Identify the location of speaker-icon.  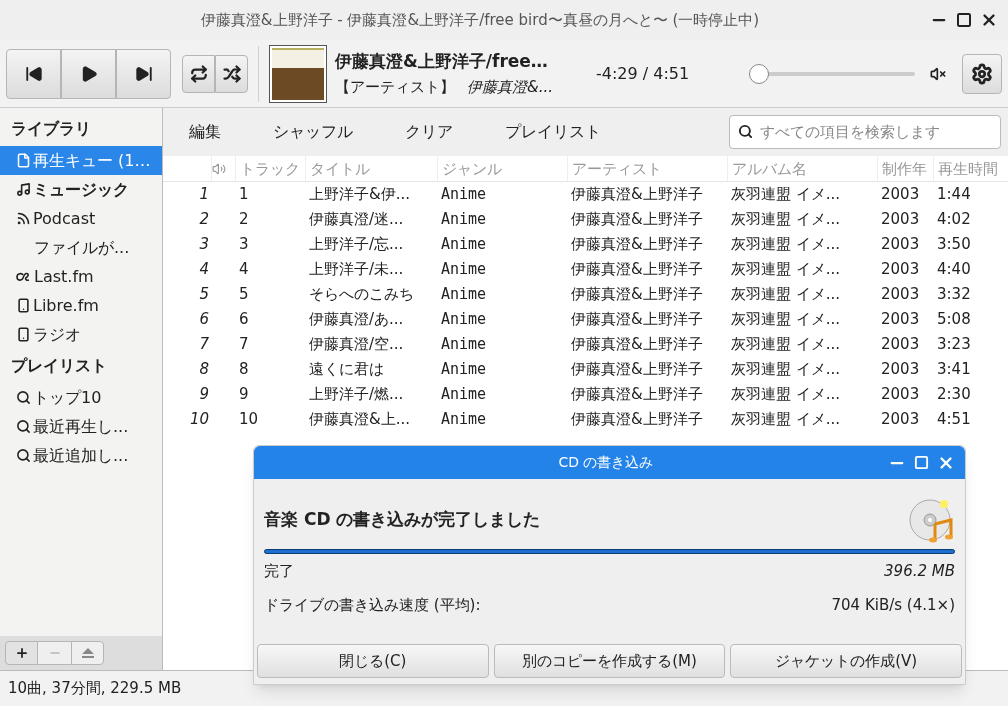
(219, 168).